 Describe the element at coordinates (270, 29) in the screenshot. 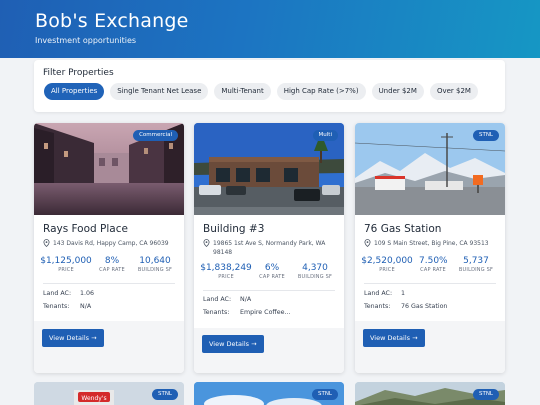

I see `app-header: Bob's Exchange Investment opportunities` at that location.